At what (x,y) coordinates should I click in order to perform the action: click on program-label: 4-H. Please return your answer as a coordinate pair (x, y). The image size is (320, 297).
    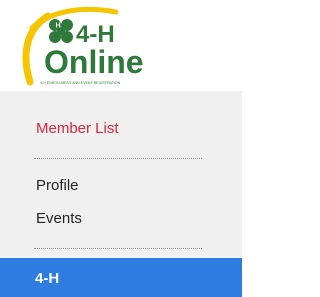
    Looking at the image, I should click on (47, 278).